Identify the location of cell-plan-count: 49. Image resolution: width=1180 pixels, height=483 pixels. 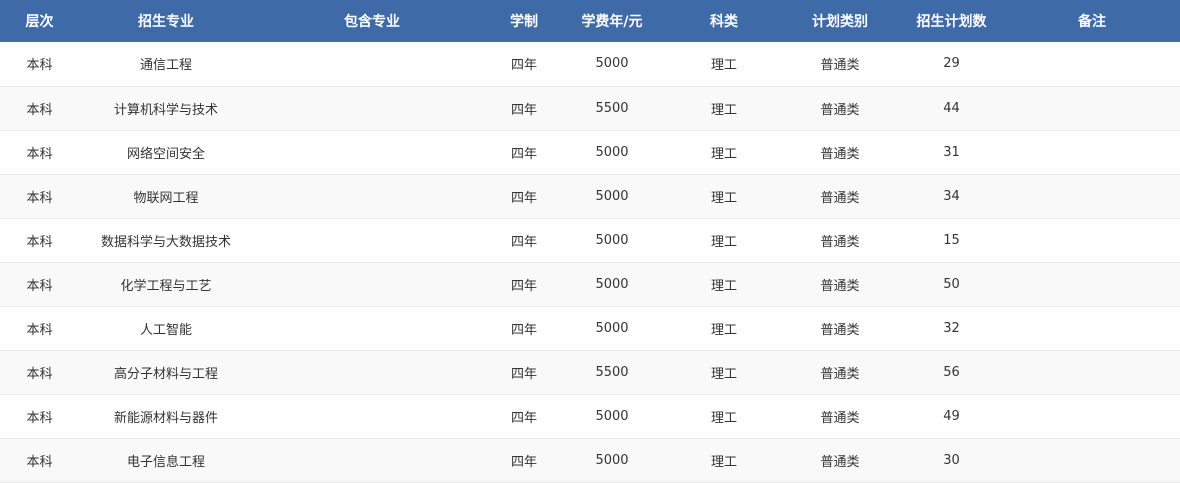
(951, 416).